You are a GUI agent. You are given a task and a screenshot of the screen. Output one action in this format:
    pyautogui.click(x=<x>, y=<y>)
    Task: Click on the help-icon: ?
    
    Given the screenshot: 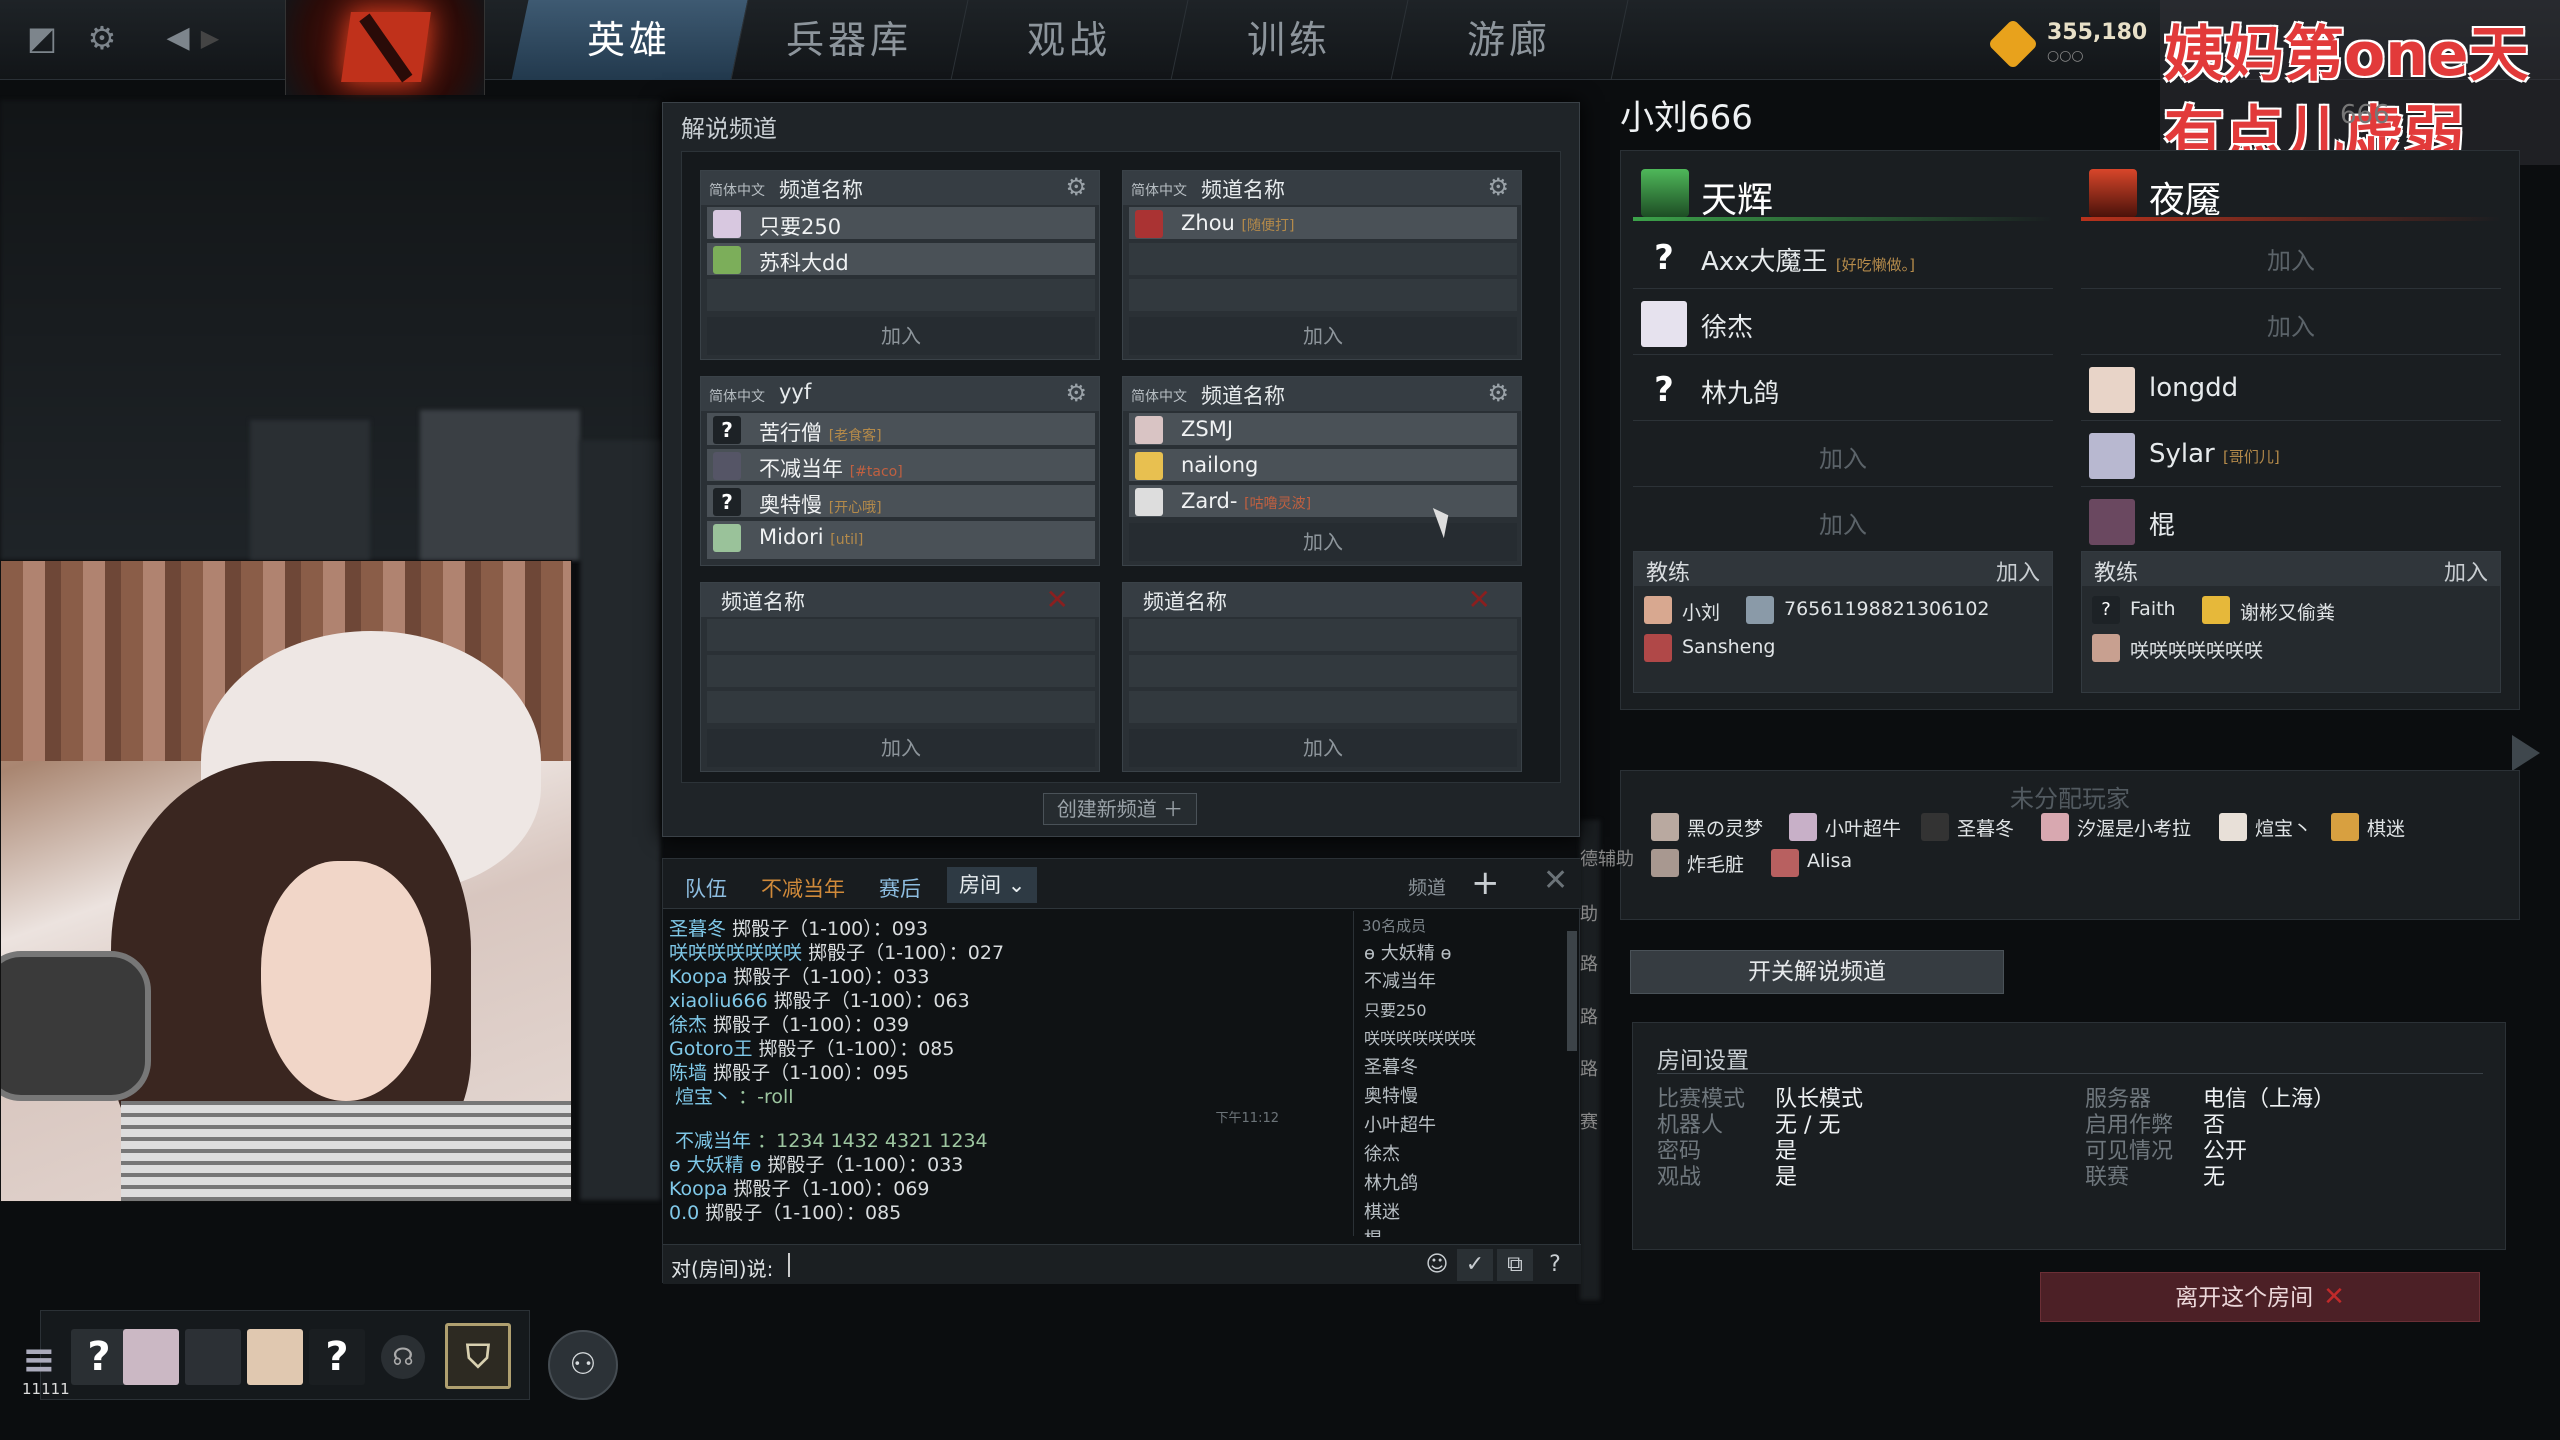 What is the action you would take?
    pyautogui.click(x=1555, y=1265)
    